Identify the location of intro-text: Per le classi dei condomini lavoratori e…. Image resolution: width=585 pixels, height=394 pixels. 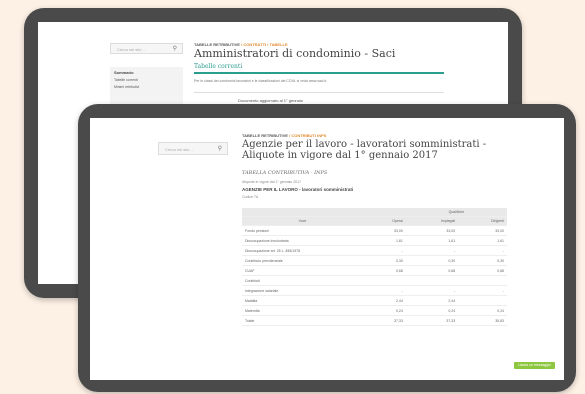
(261, 81).